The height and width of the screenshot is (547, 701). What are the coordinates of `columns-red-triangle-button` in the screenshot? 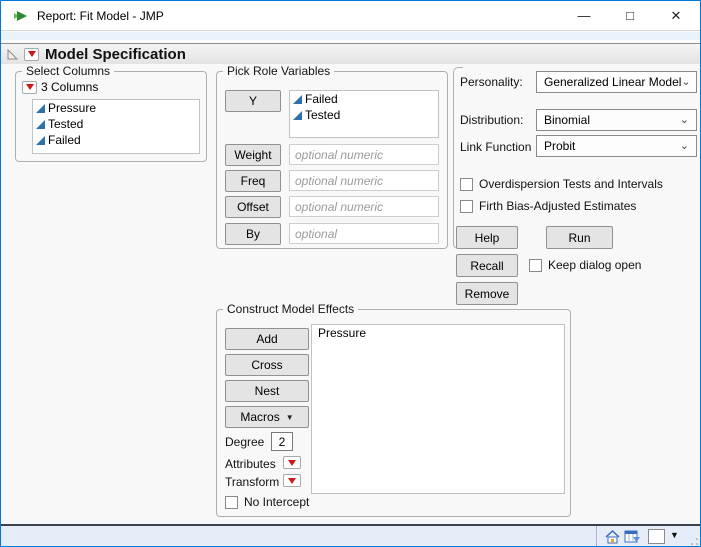 It's located at (29, 87).